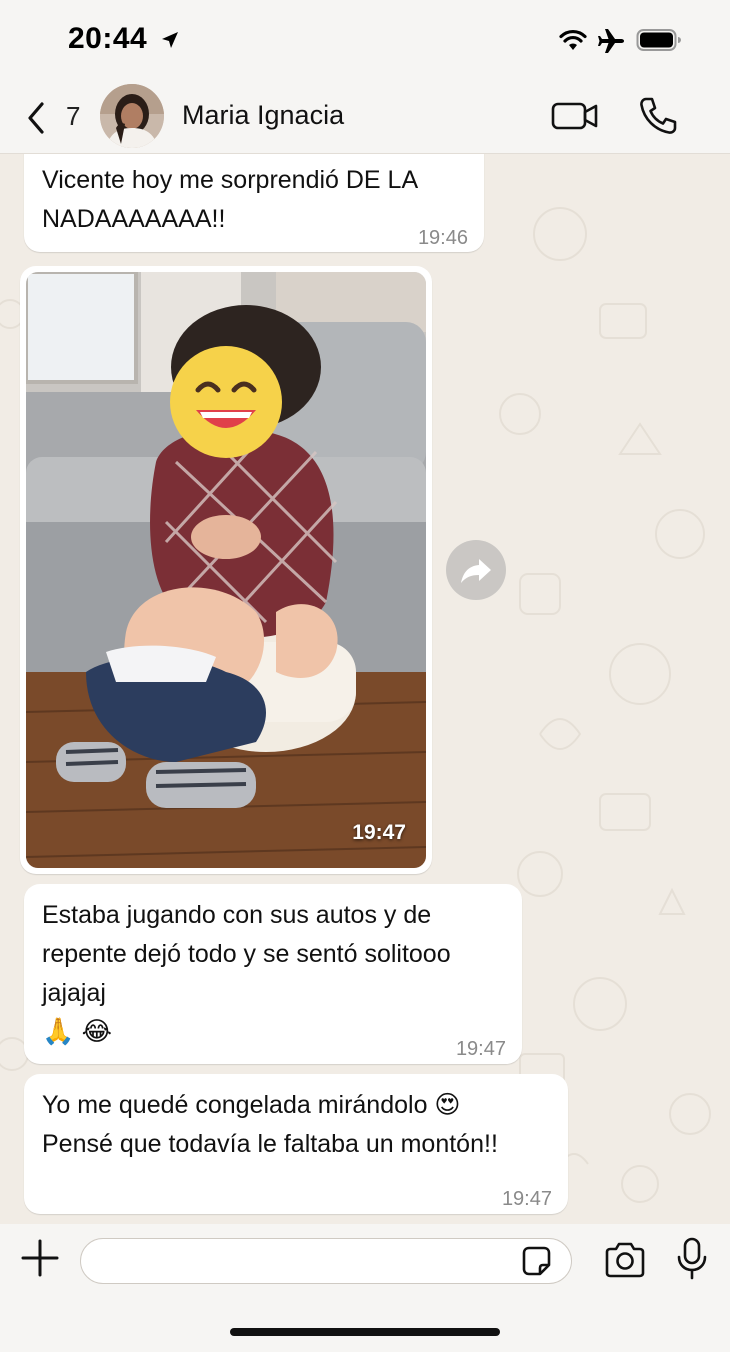 The width and height of the screenshot is (730, 1352). Describe the element at coordinates (36, 118) in the screenshot. I see `chevron-left-icon` at that location.